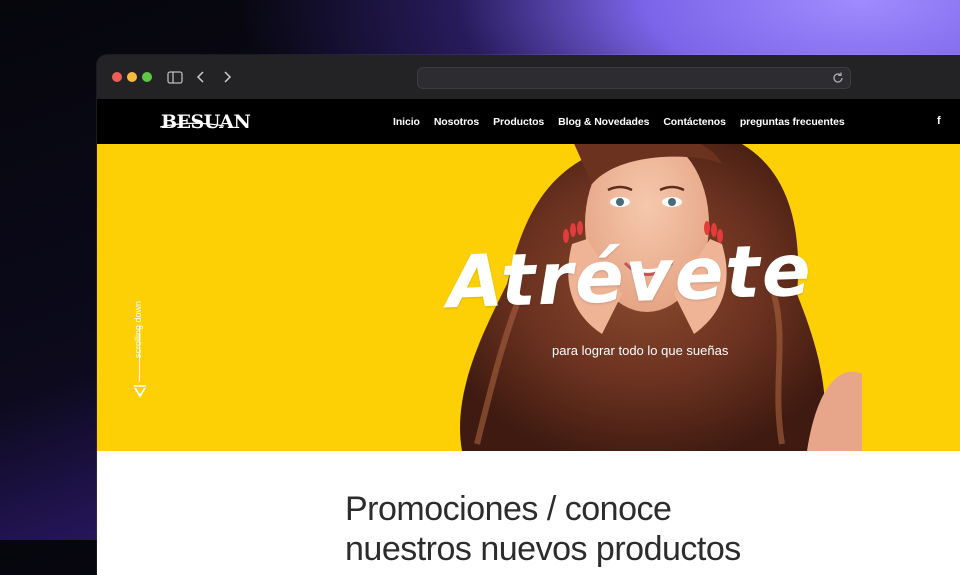 The height and width of the screenshot is (575, 960). I want to click on promotions-heading-line1: Promociones / conoce, so click(508, 509).